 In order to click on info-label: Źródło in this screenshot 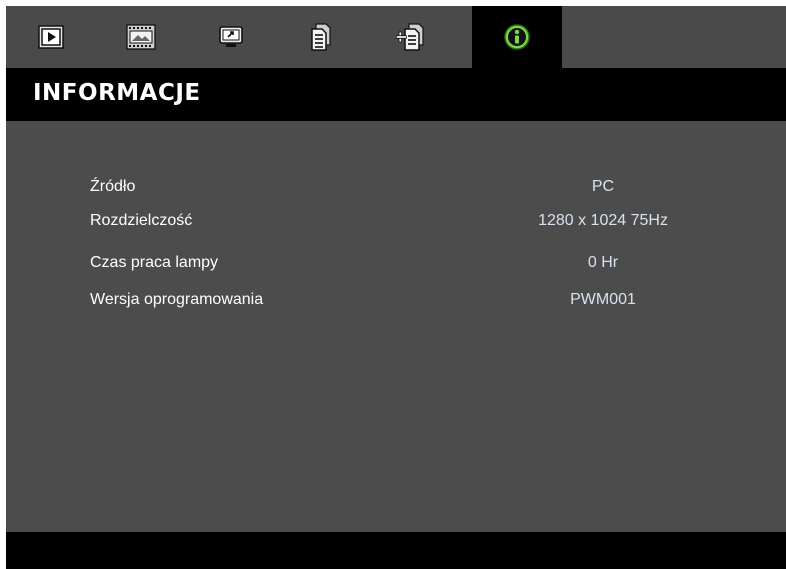, I will do `click(113, 186)`.